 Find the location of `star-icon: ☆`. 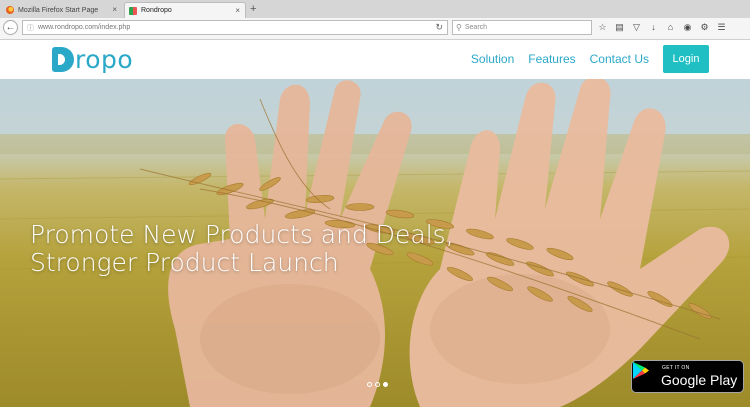

star-icon: ☆ is located at coordinates (602, 27).